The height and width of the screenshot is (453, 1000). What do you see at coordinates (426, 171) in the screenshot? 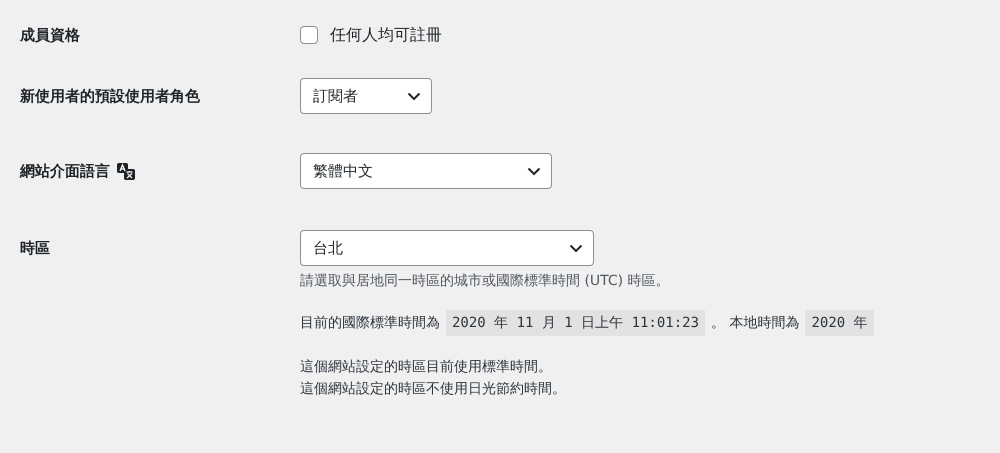
I see `dropdown: 繁體中文` at bounding box center [426, 171].